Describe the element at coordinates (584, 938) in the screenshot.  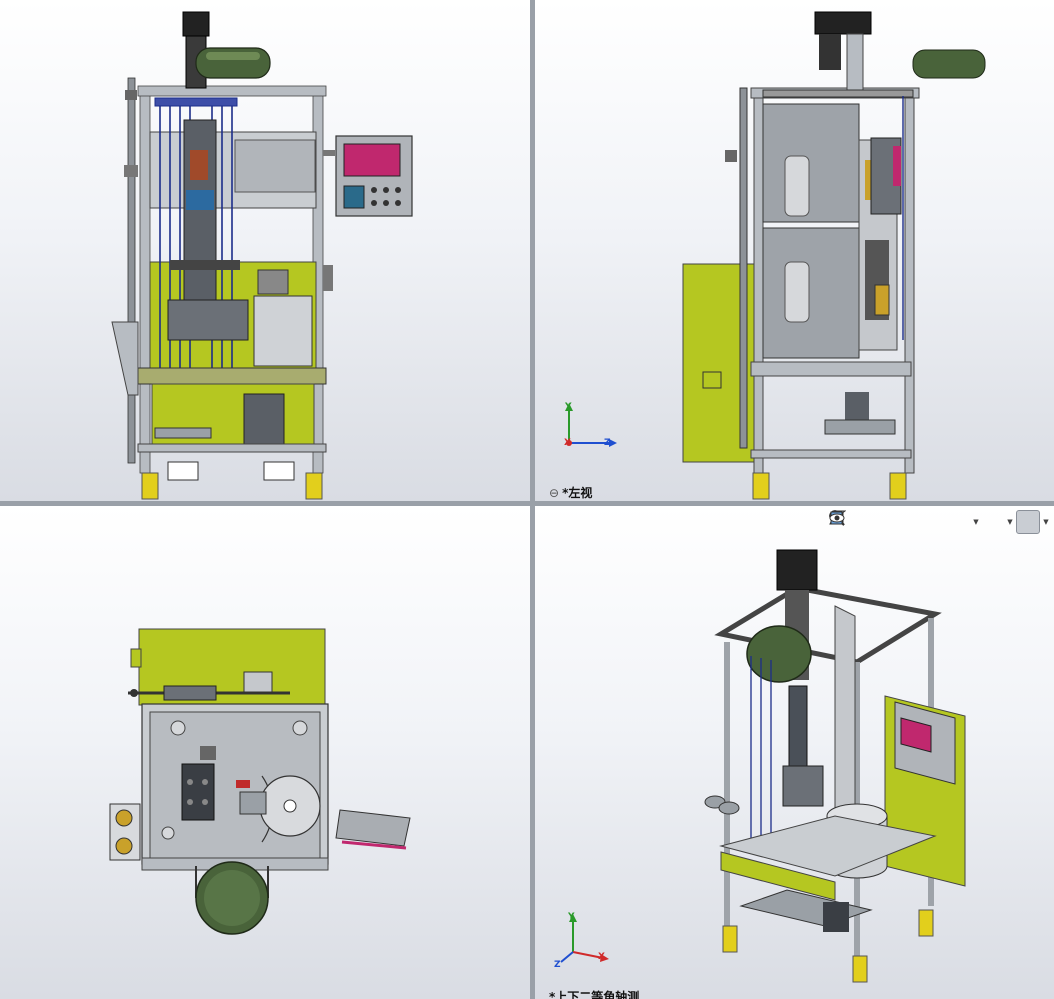
I see `axis-triad-iso` at that location.